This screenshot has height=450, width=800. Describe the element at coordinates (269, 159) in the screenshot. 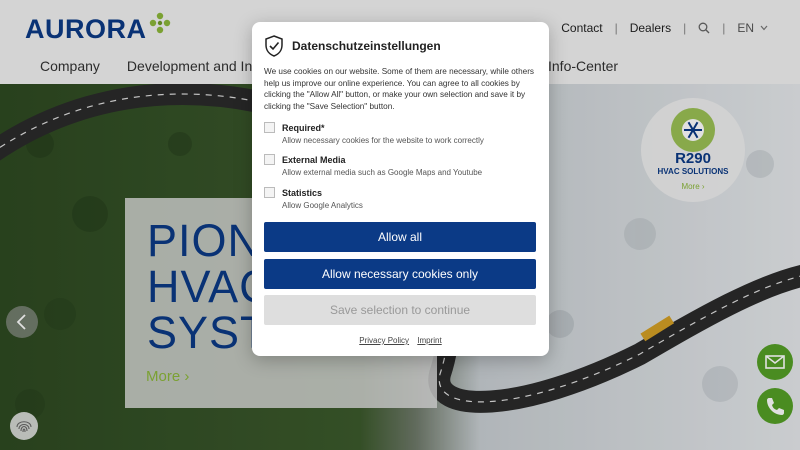

I see `external-media-checkbox` at that location.